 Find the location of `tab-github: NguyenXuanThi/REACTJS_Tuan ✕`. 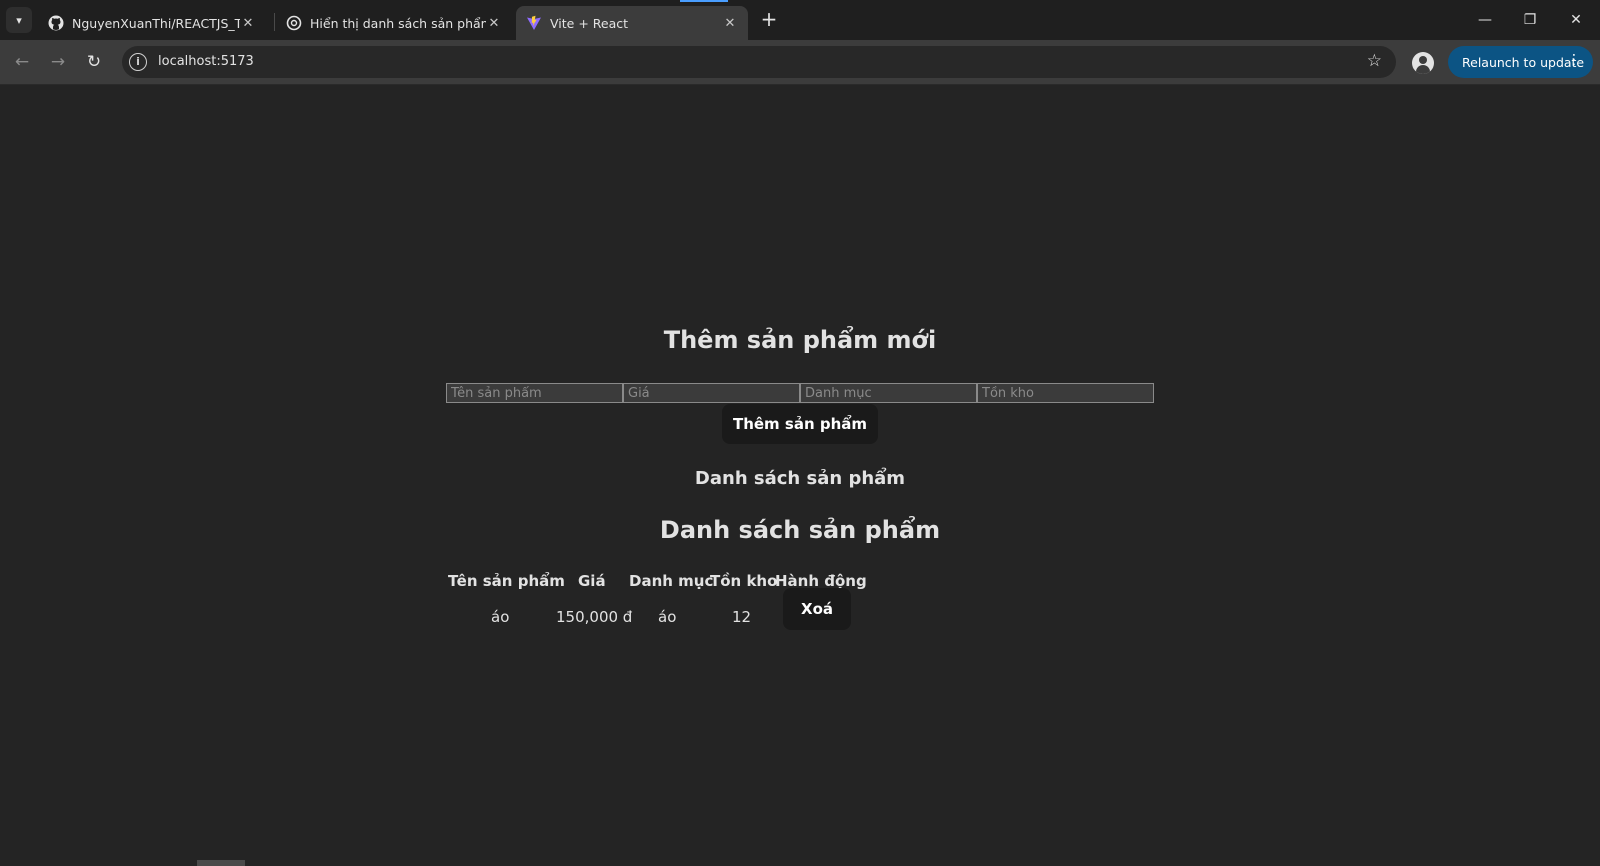

tab-github: NguyenXuanThi/REACTJS_Tuan ✕ is located at coordinates (152, 23).